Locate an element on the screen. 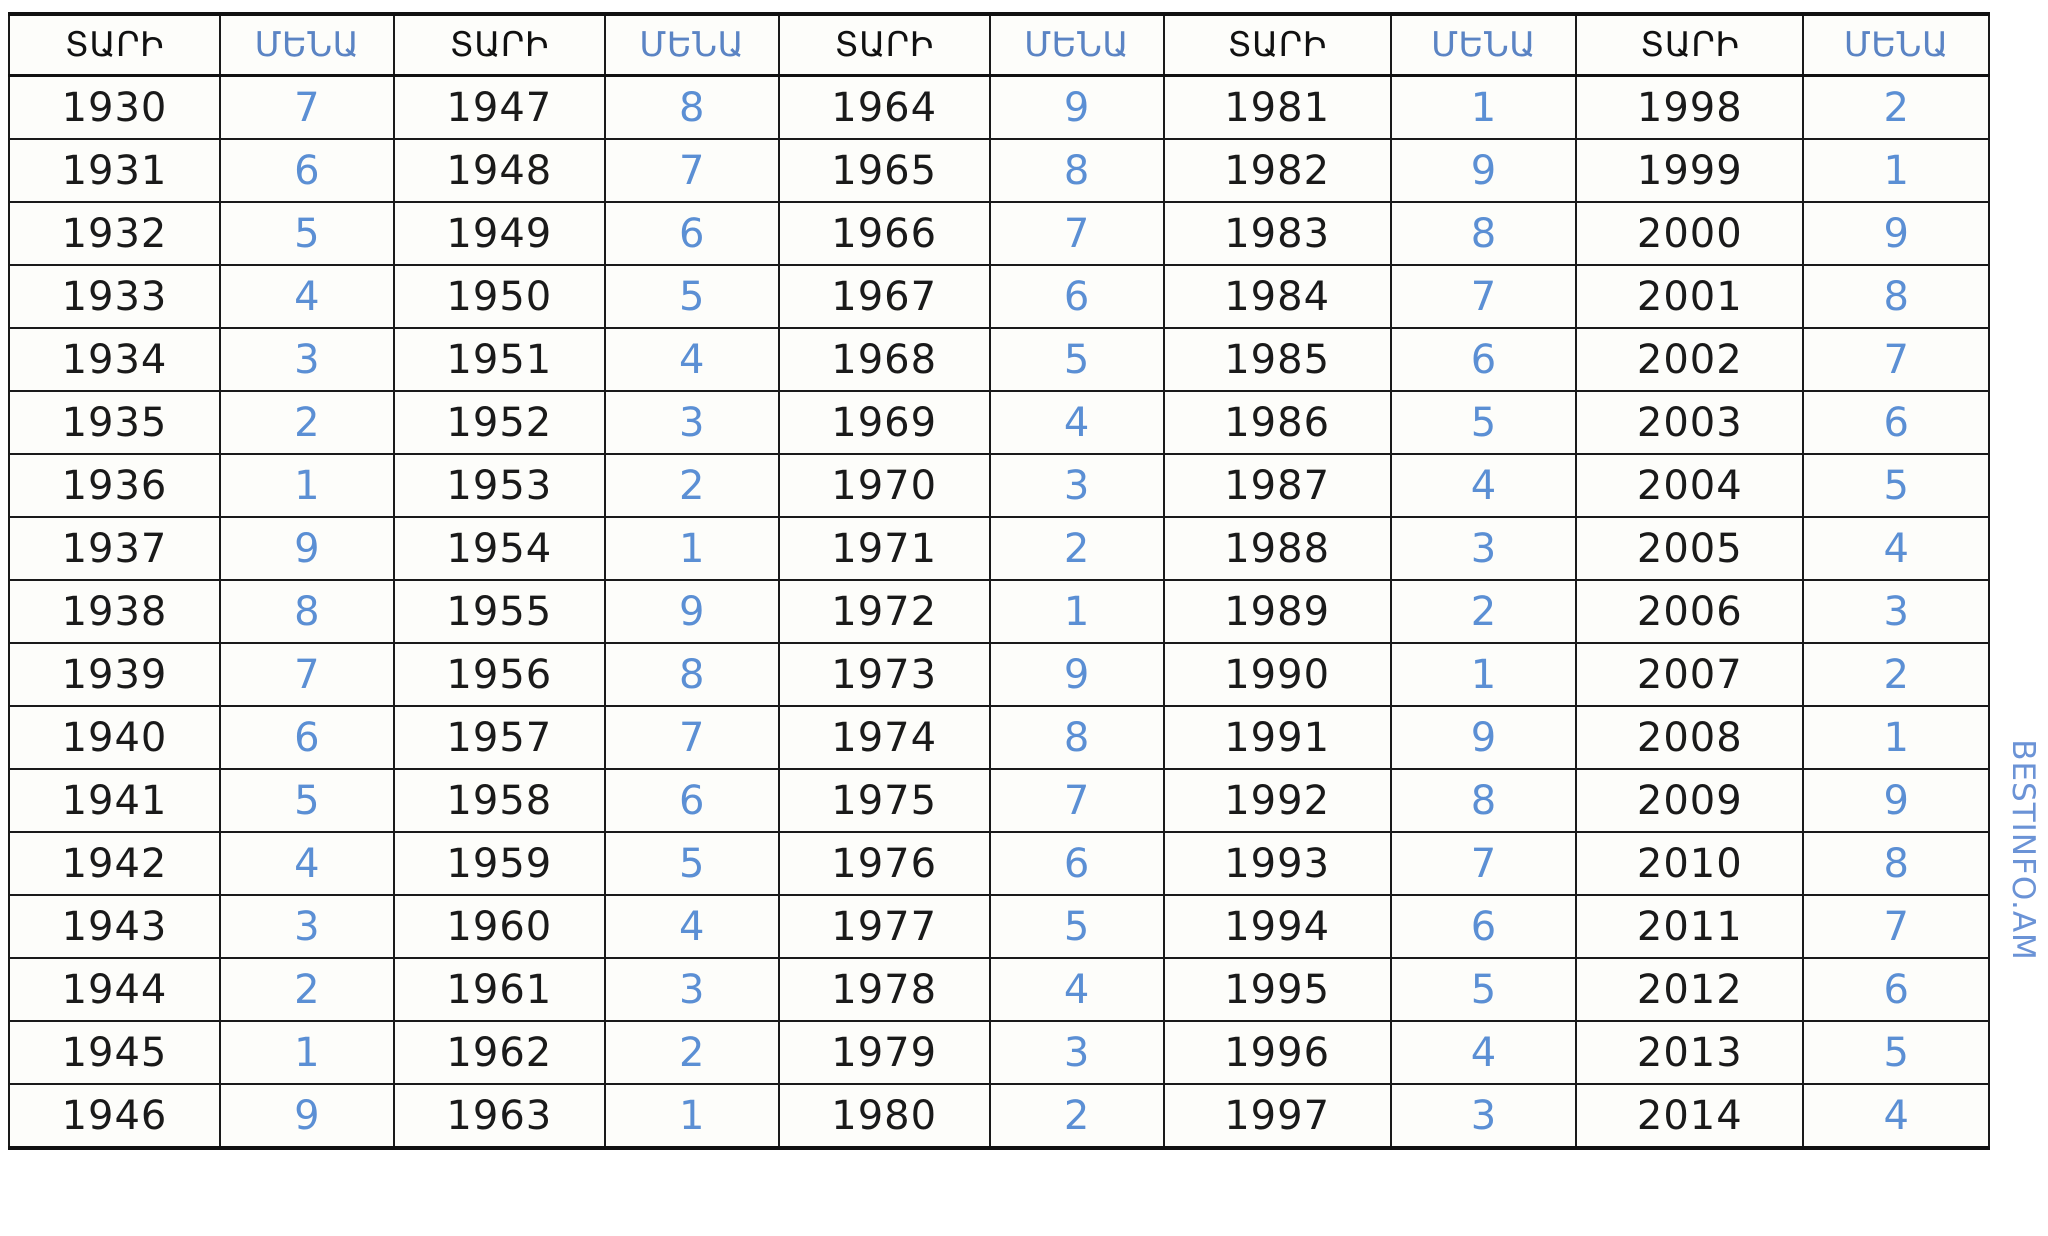 This screenshot has height=1236, width=2048. watermark: BESTINFO.AM is located at coordinates (2023, 850).